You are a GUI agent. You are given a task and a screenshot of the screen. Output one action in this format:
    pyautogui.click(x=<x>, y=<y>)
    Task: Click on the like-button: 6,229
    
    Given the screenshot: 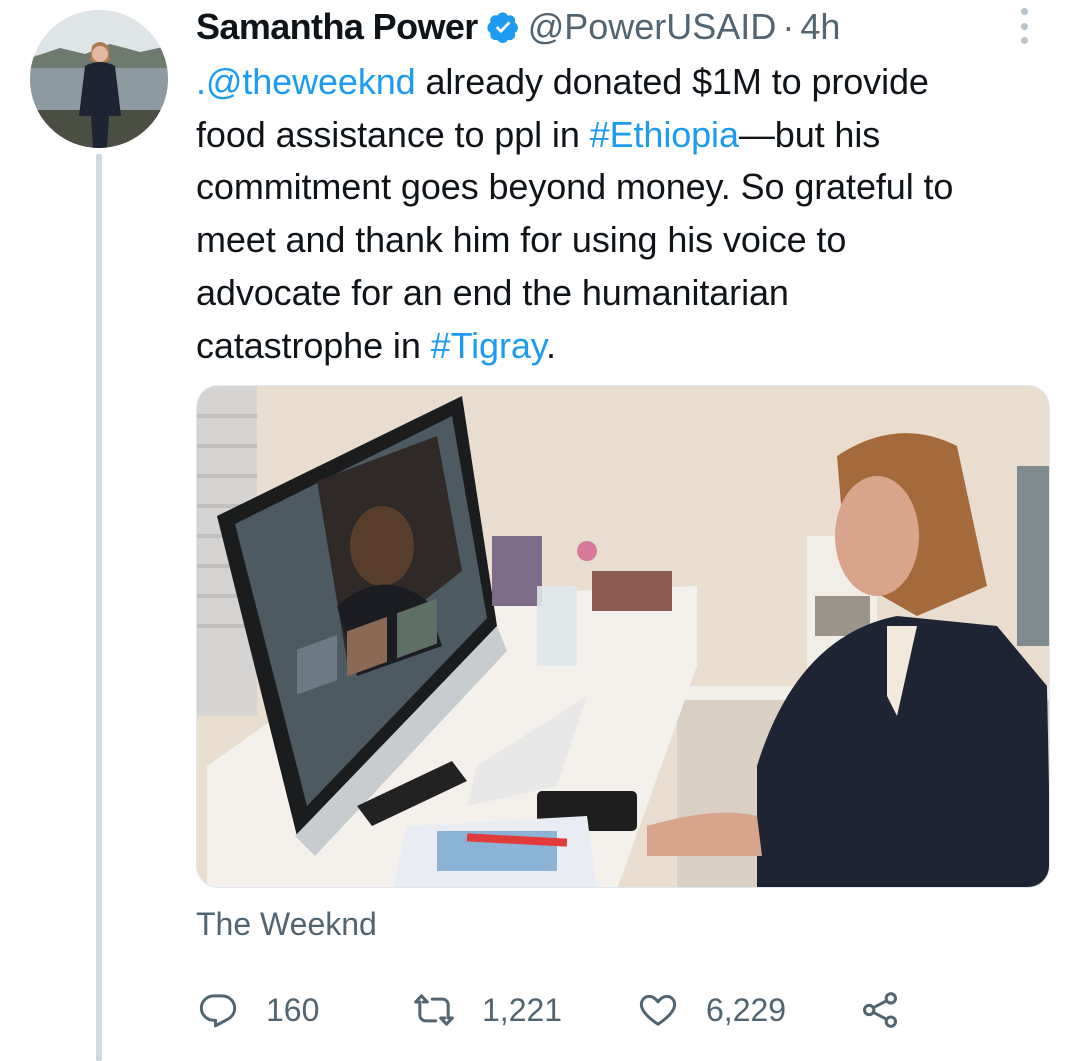 What is the action you would take?
    pyautogui.click(x=712, y=1010)
    